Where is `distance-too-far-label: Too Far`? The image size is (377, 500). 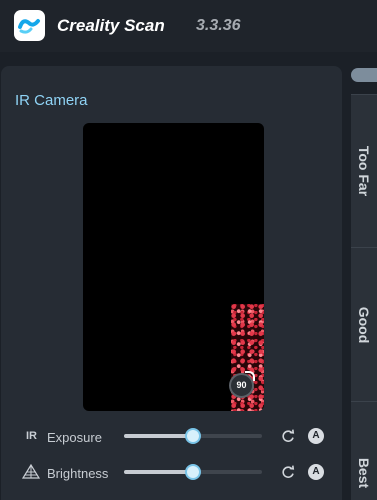 distance-too-far-label: Too Far is located at coordinates (364, 171).